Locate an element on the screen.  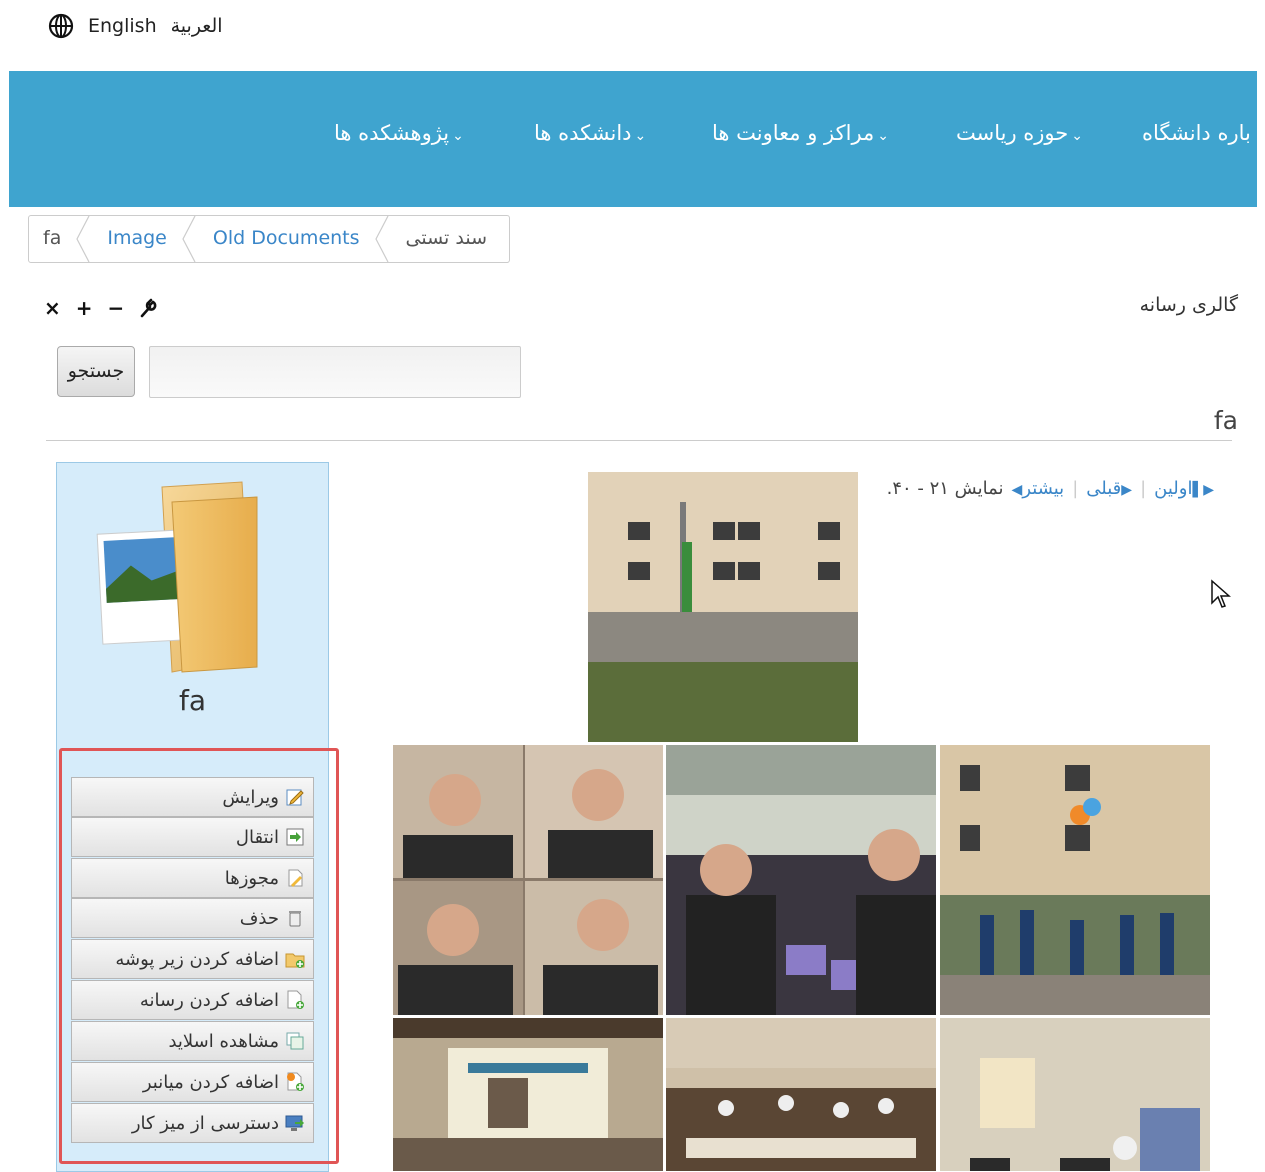
action-add-media: اضافه کردن رسانه is located at coordinates (192, 1000).